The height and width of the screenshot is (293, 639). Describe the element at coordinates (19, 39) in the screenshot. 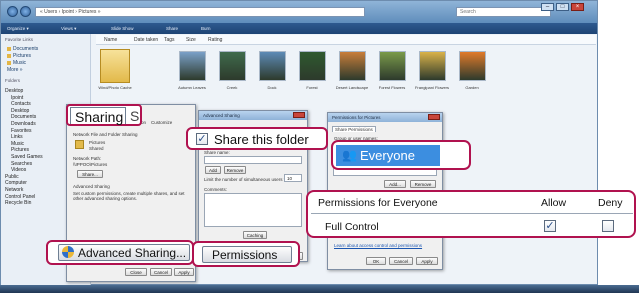

I see `favorites-header: Favorite Links` at that location.